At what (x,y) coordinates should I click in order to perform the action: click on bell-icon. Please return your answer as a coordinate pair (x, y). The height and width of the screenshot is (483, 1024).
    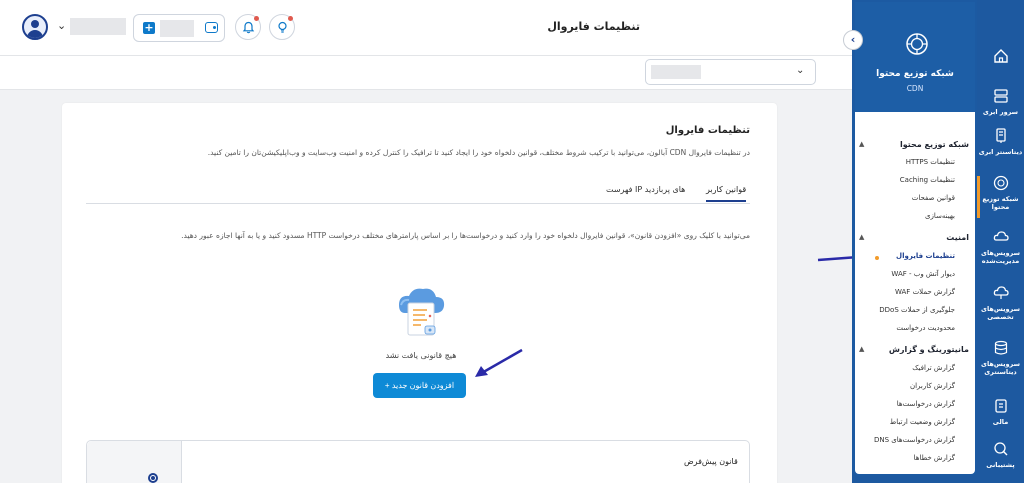
    Looking at the image, I should click on (248, 27).